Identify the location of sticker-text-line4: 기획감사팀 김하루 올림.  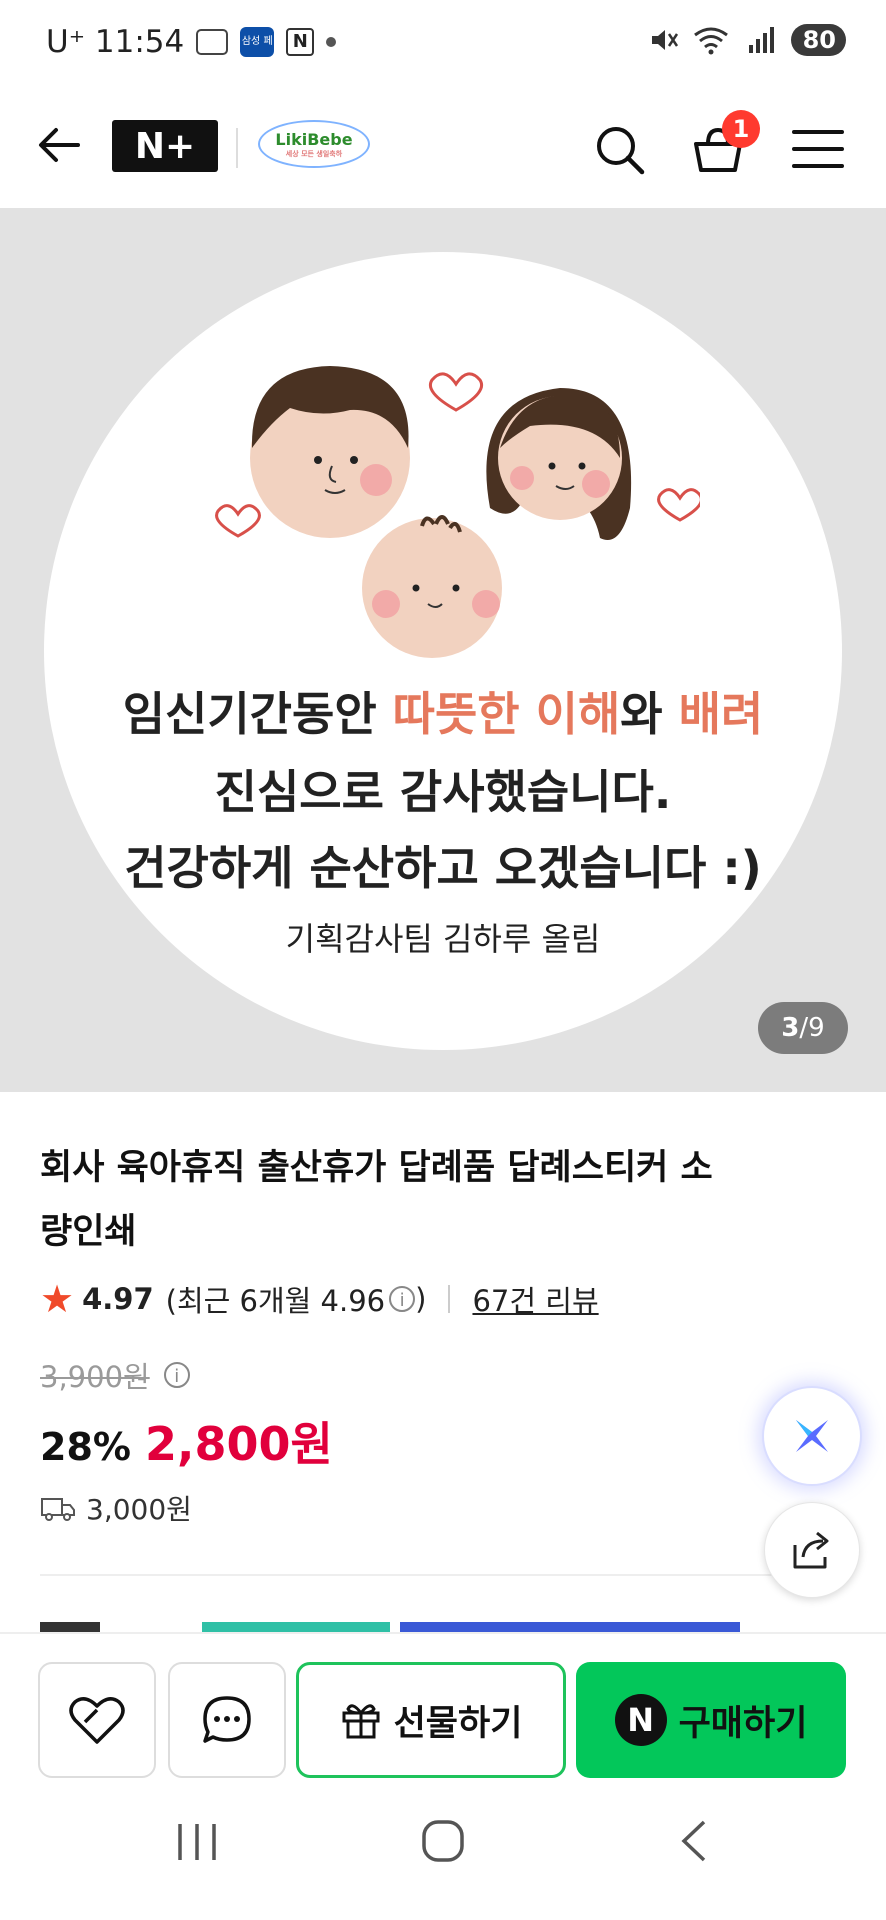
(443, 939).